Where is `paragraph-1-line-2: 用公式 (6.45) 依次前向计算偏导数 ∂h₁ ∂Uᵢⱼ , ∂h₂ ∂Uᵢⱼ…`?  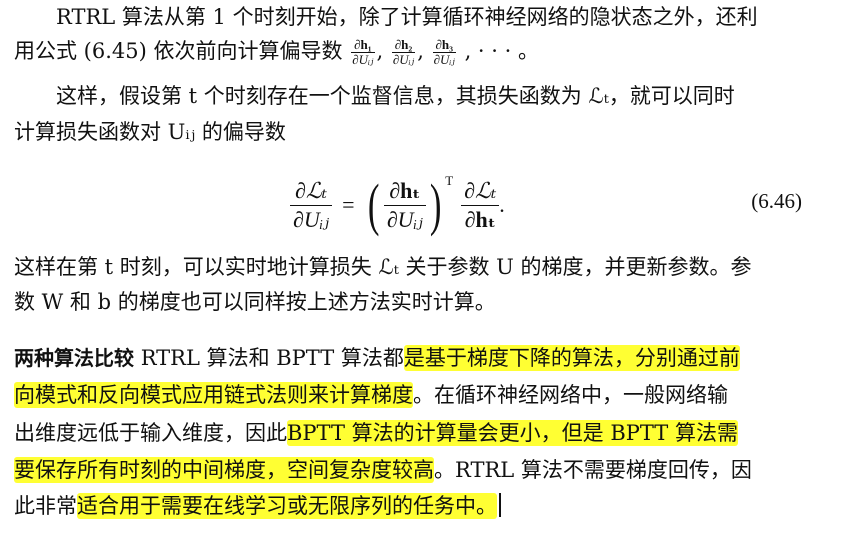
paragraph-1-line-2: 用公式 (6.45) 依次前向计算偏导数 ∂h₁ ∂Uᵢⱼ , ∂h₂ ∂Uᵢⱼ… is located at coordinates (276, 52).